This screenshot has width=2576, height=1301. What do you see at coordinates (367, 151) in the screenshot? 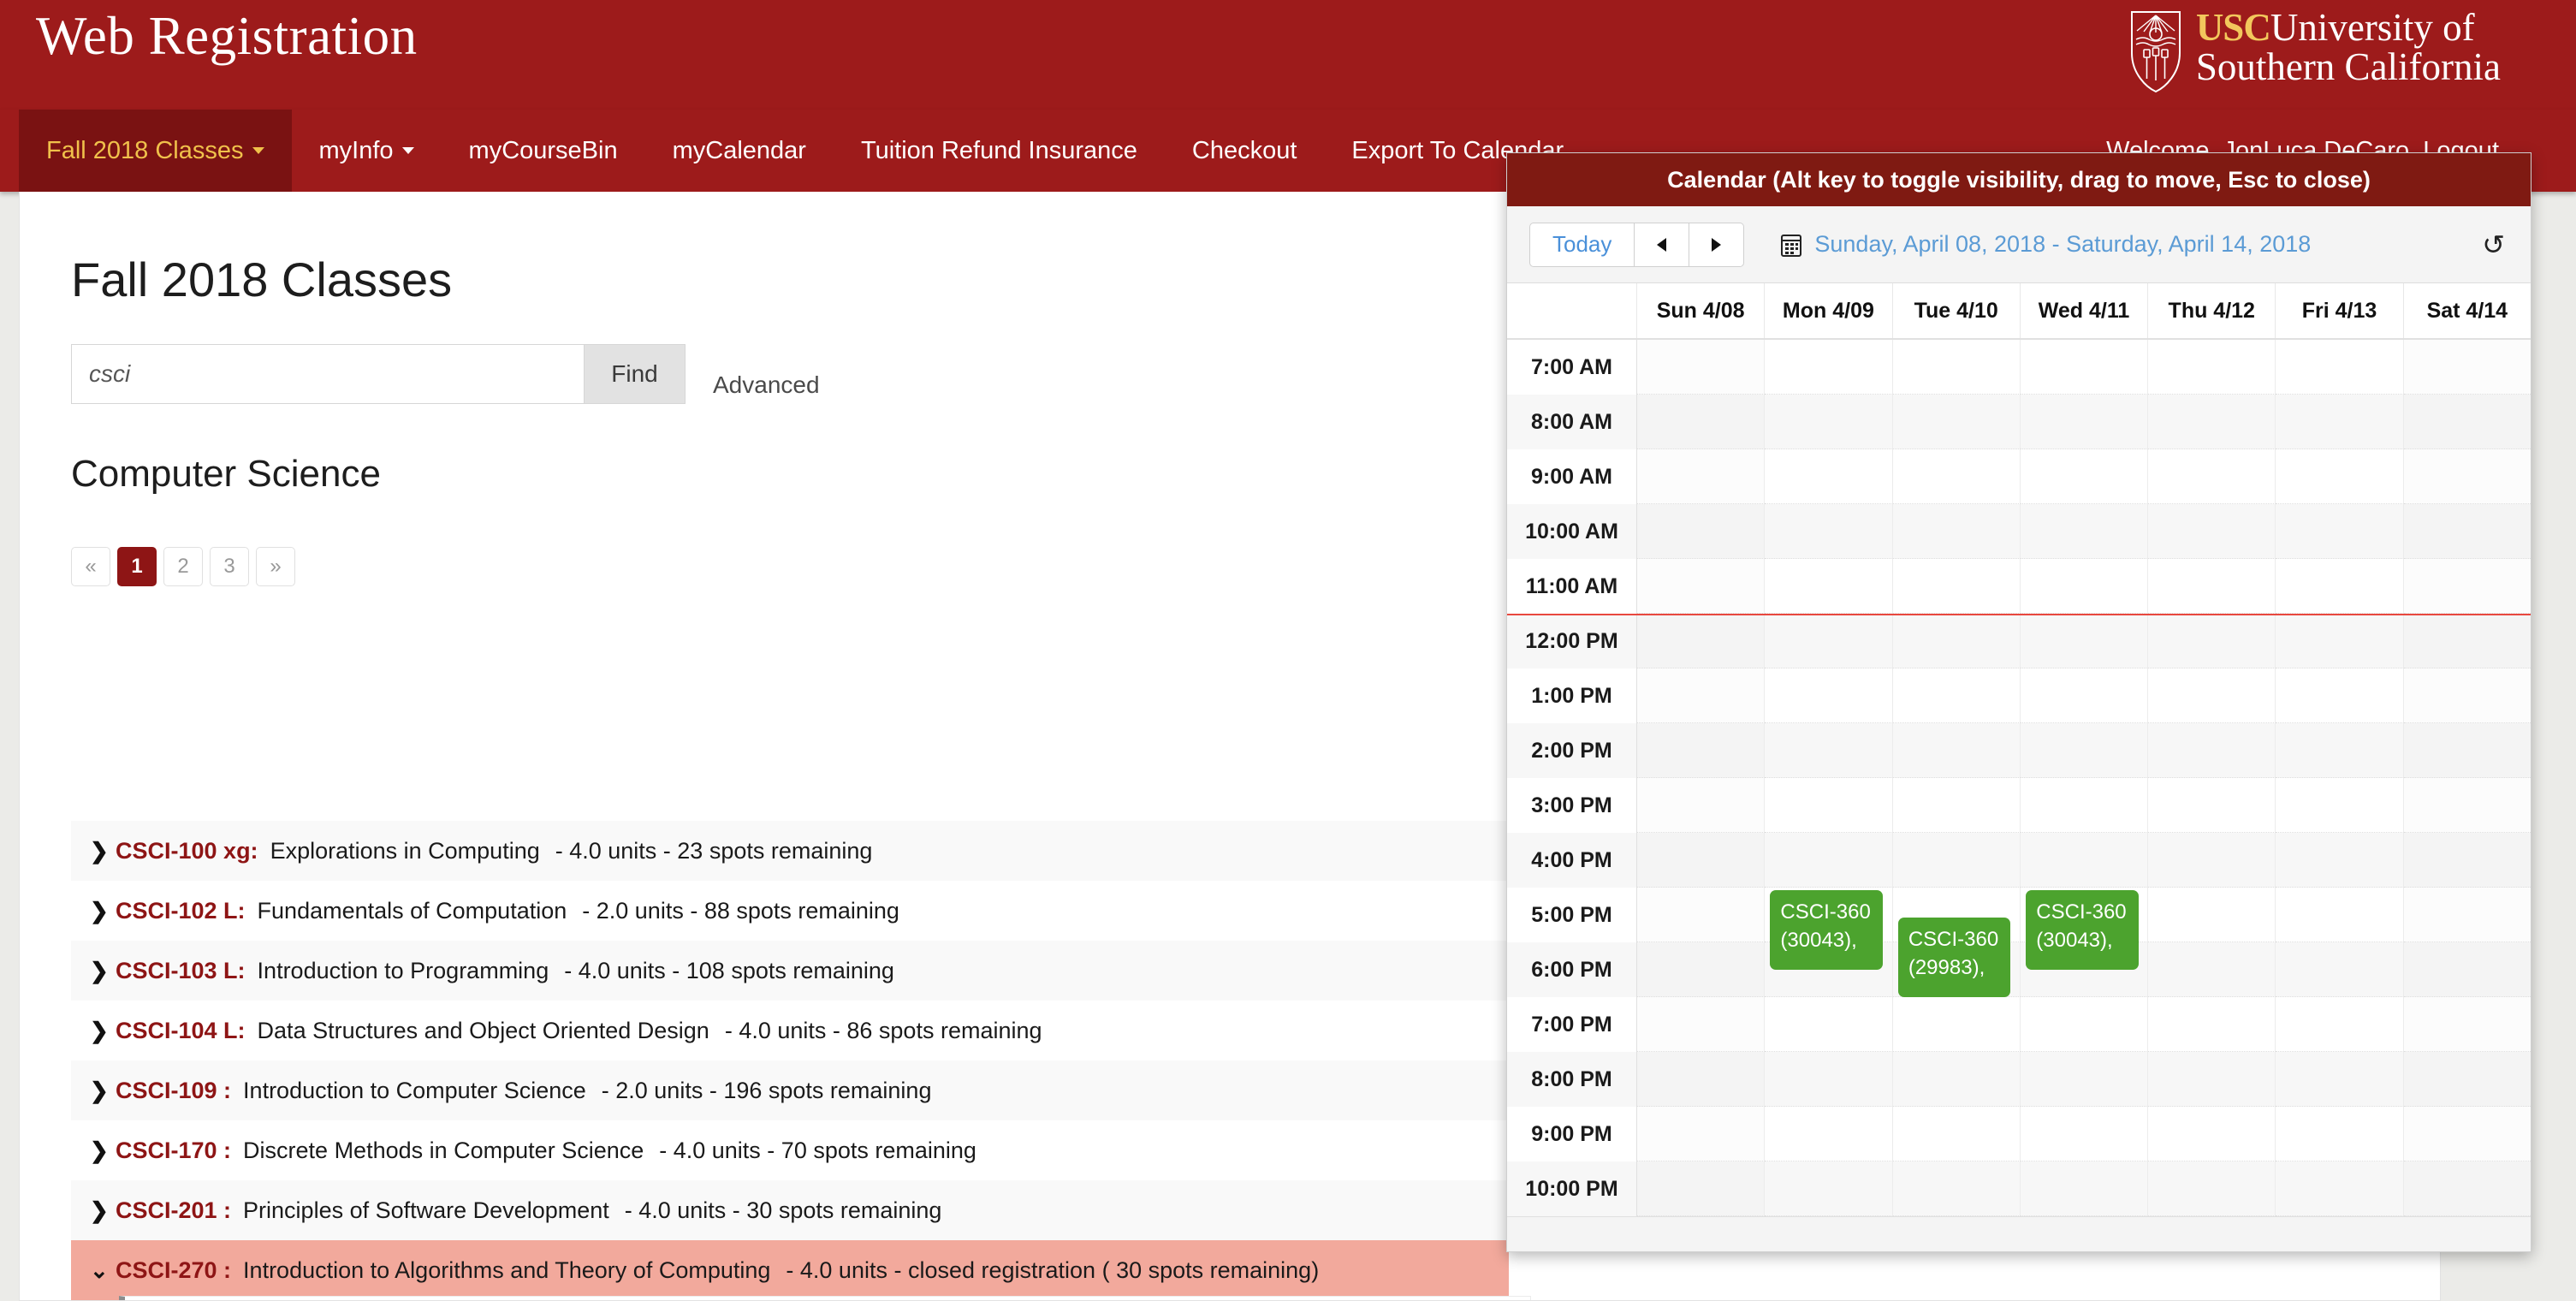
I see `nav-item-myinfo: myInfo` at bounding box center [367, 151].